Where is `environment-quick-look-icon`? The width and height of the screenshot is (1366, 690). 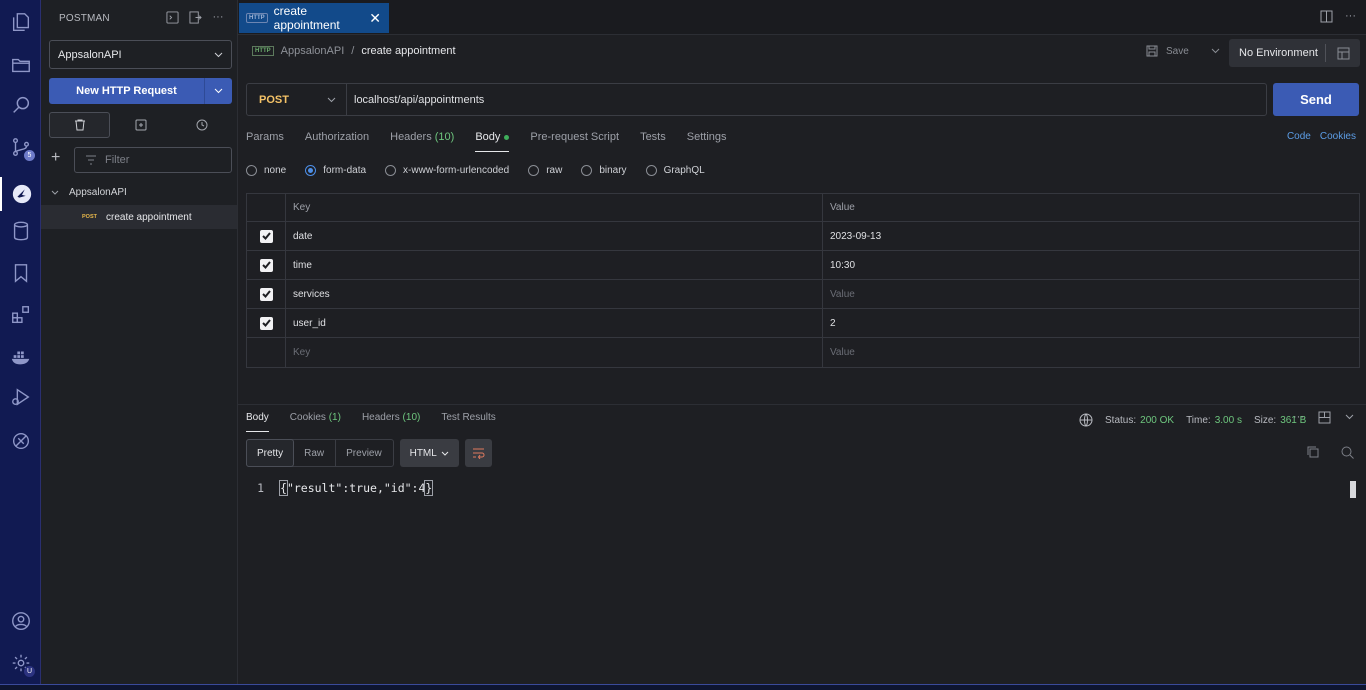 environment-quick-look-icon is located at coordinates (1343, 53).